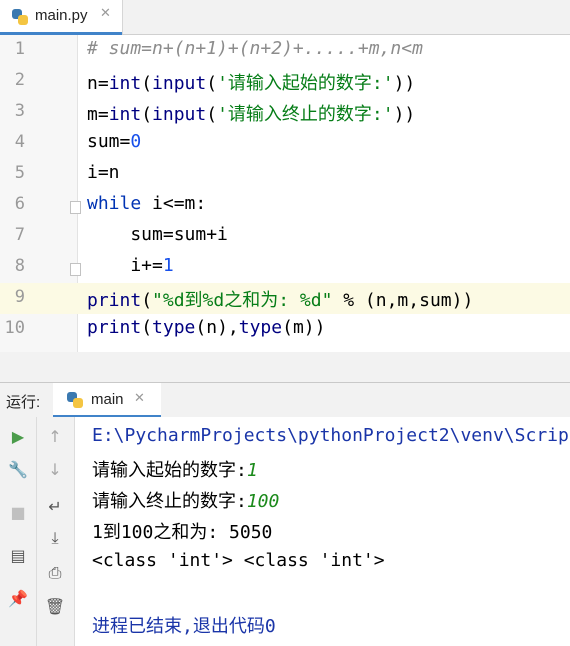  I want to click on run-label: 运行:, so click(23, 402).